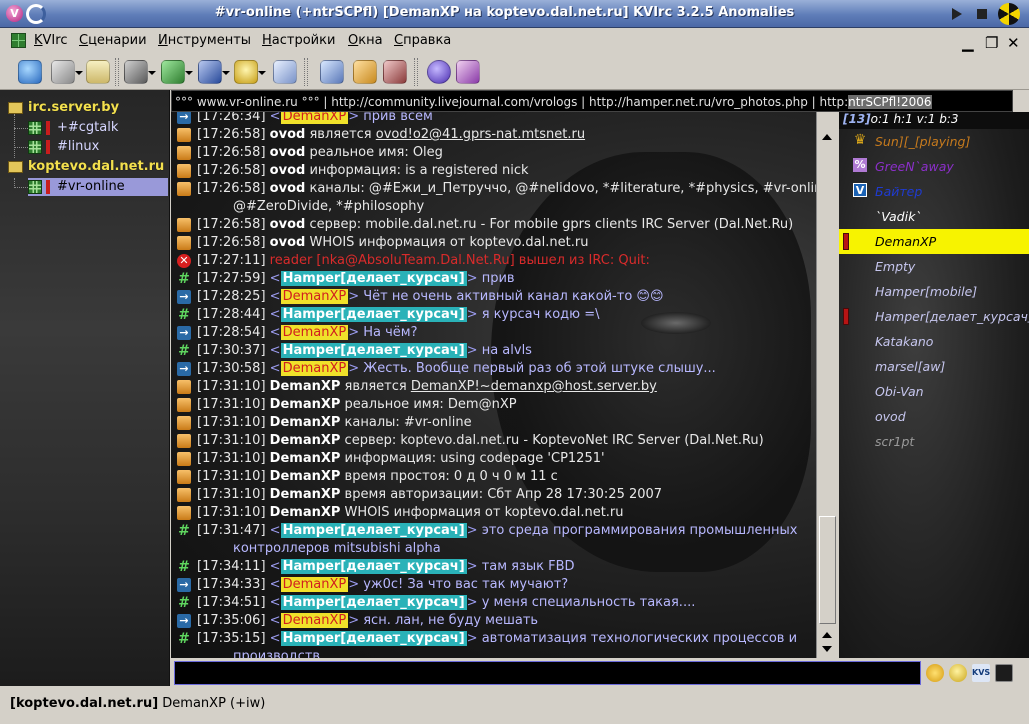  Describe the element at coordinates (982, 14) in the screenshot. I see `stop-icon` at that location.